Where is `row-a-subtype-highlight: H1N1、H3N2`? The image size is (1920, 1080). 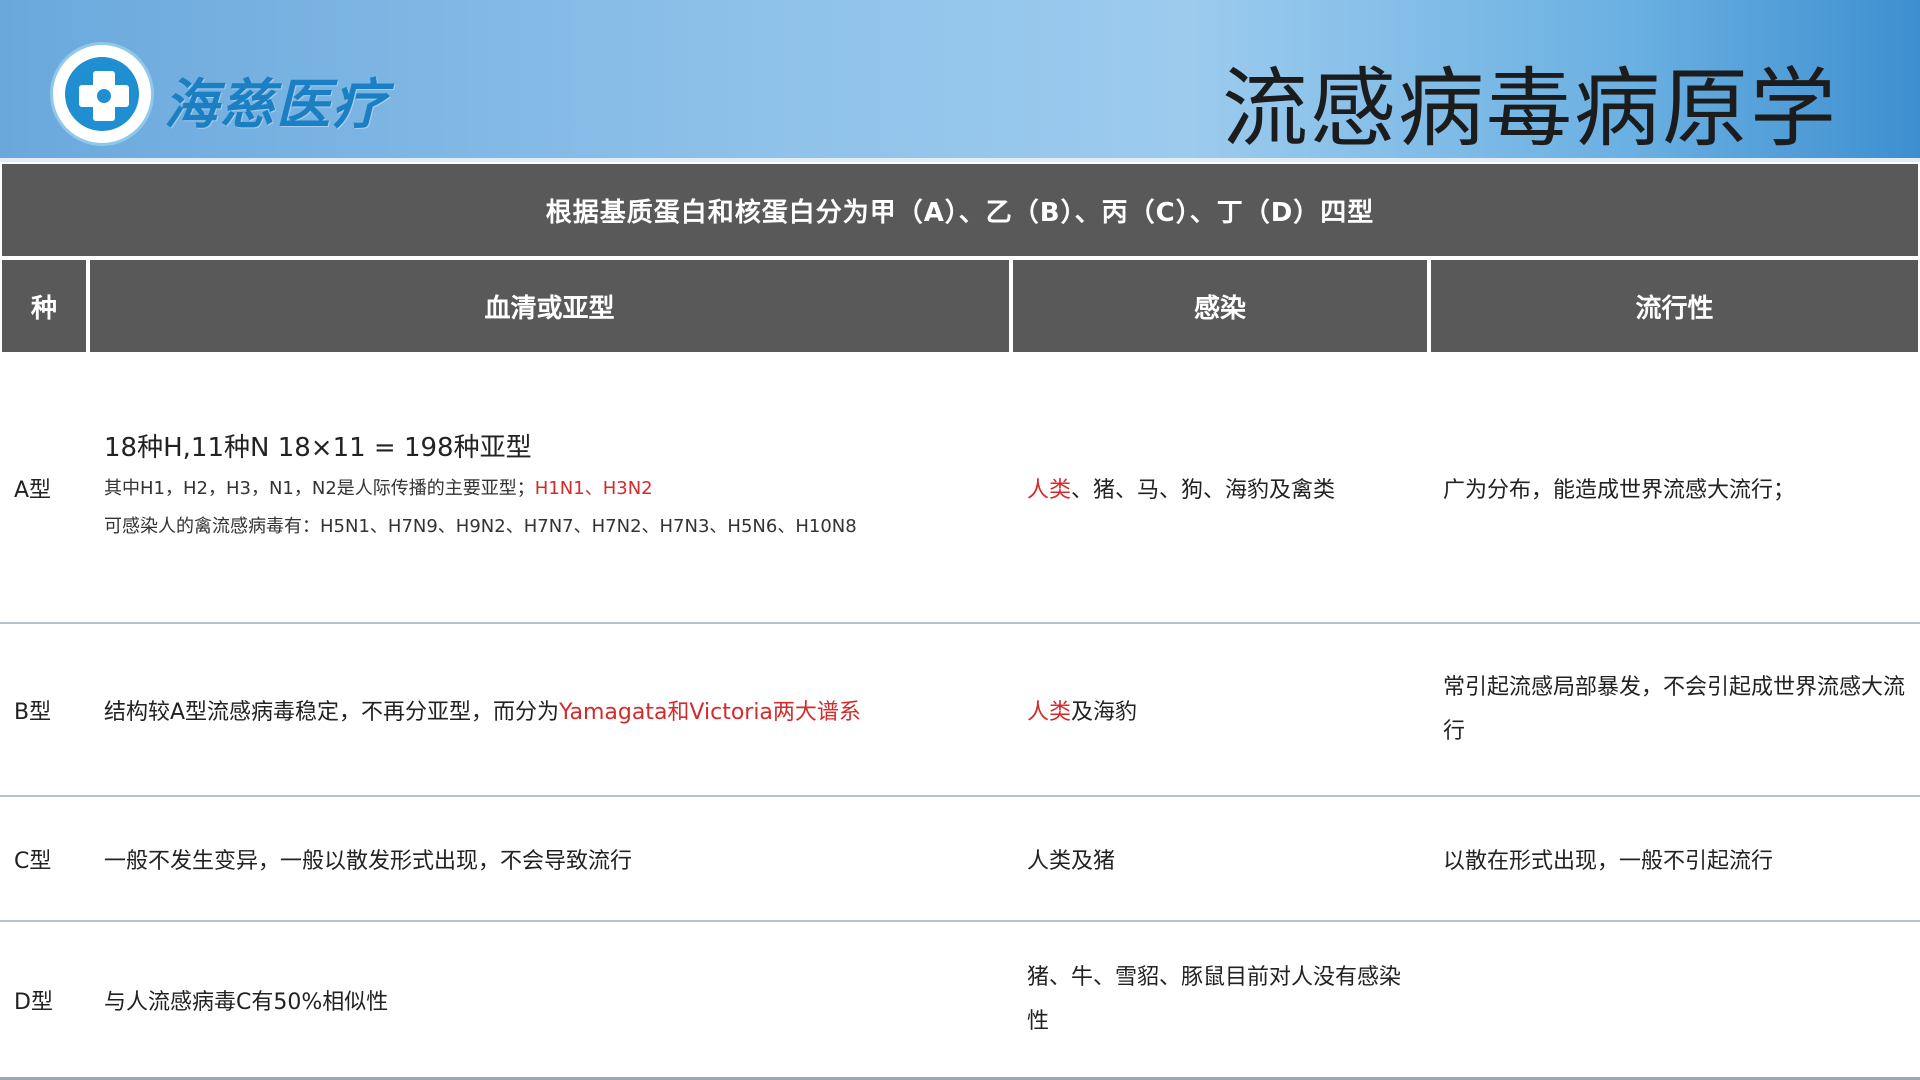 row-a-subtype-highlight: H1N1、H3N2 is located at coordinates (593, 488).